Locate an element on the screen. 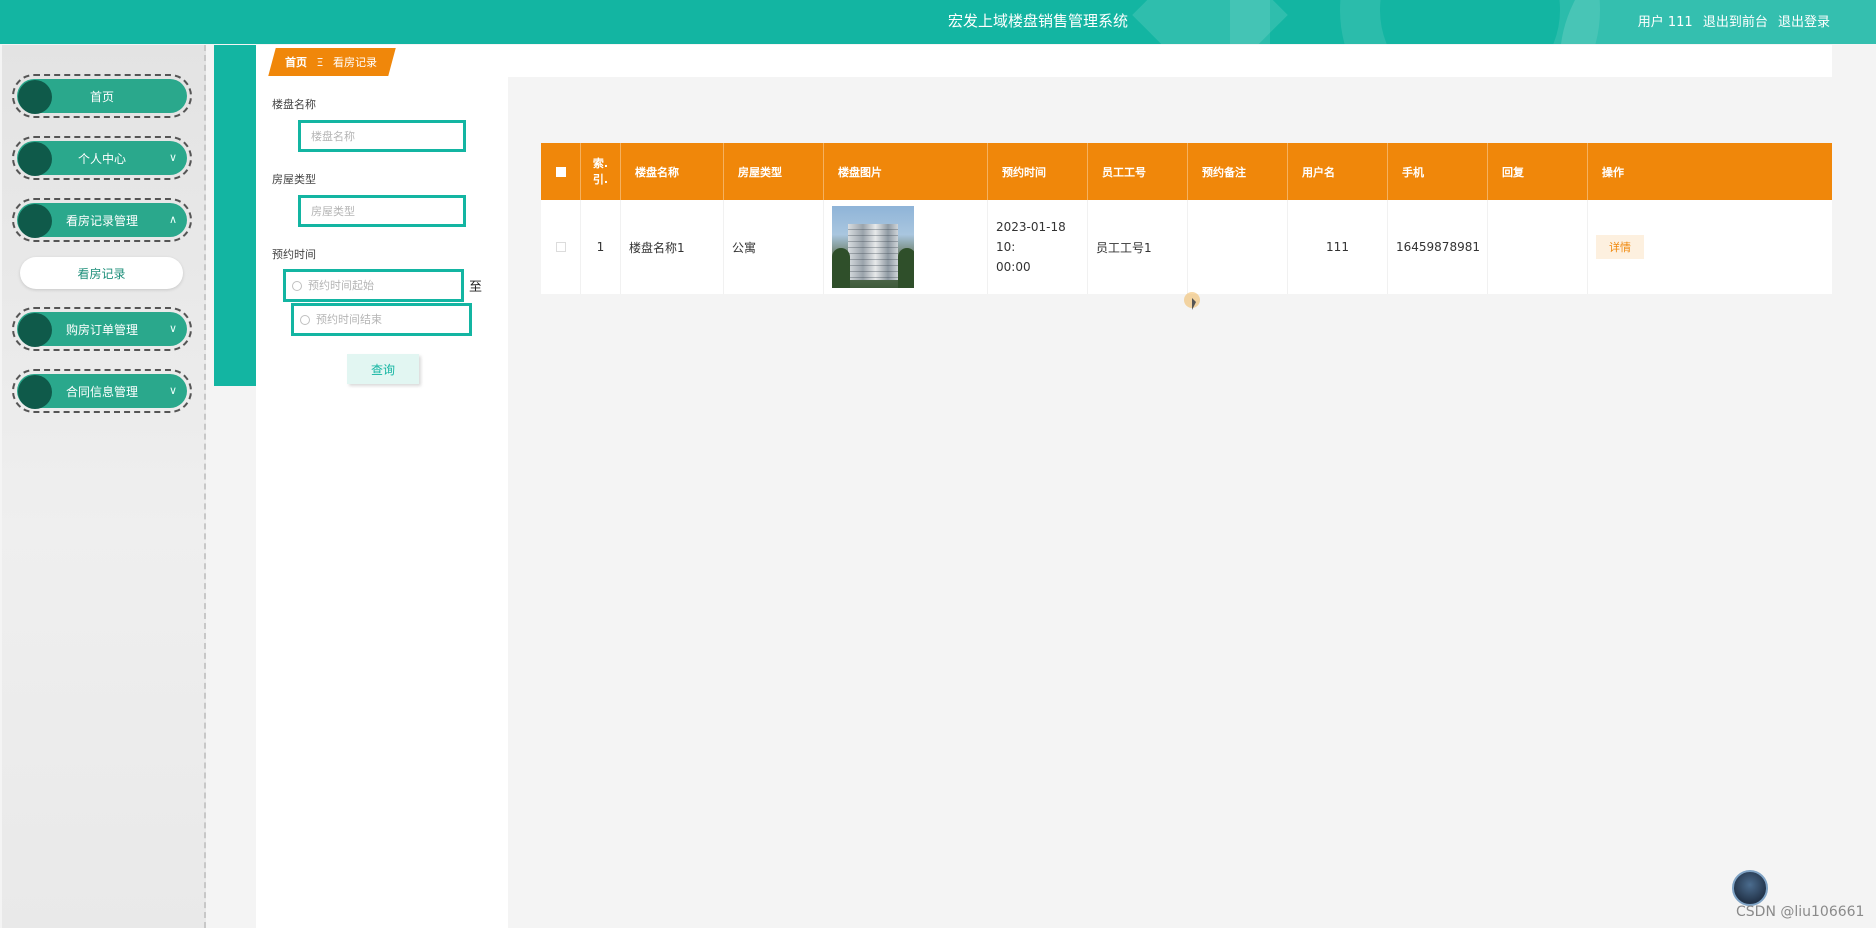 The width and height of the screenshot is (1876, 928). sidebar-item-purchase-orders: 购房订单管理 ∨ is located at coordinates (102, 329).